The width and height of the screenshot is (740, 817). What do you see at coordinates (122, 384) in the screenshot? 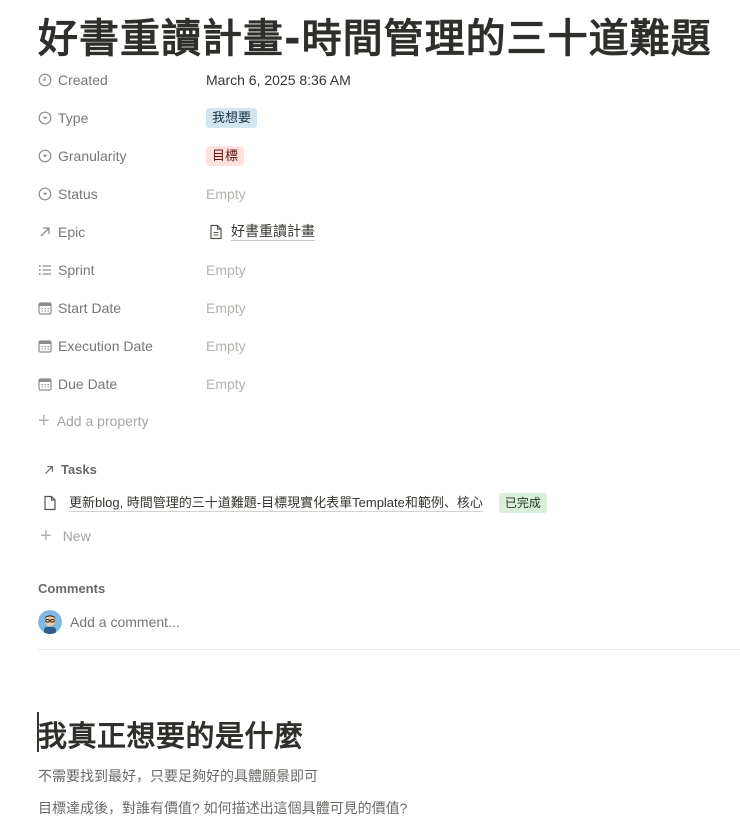
I see `property-label-due-date: Due Date` at bounding box center [122, 384].